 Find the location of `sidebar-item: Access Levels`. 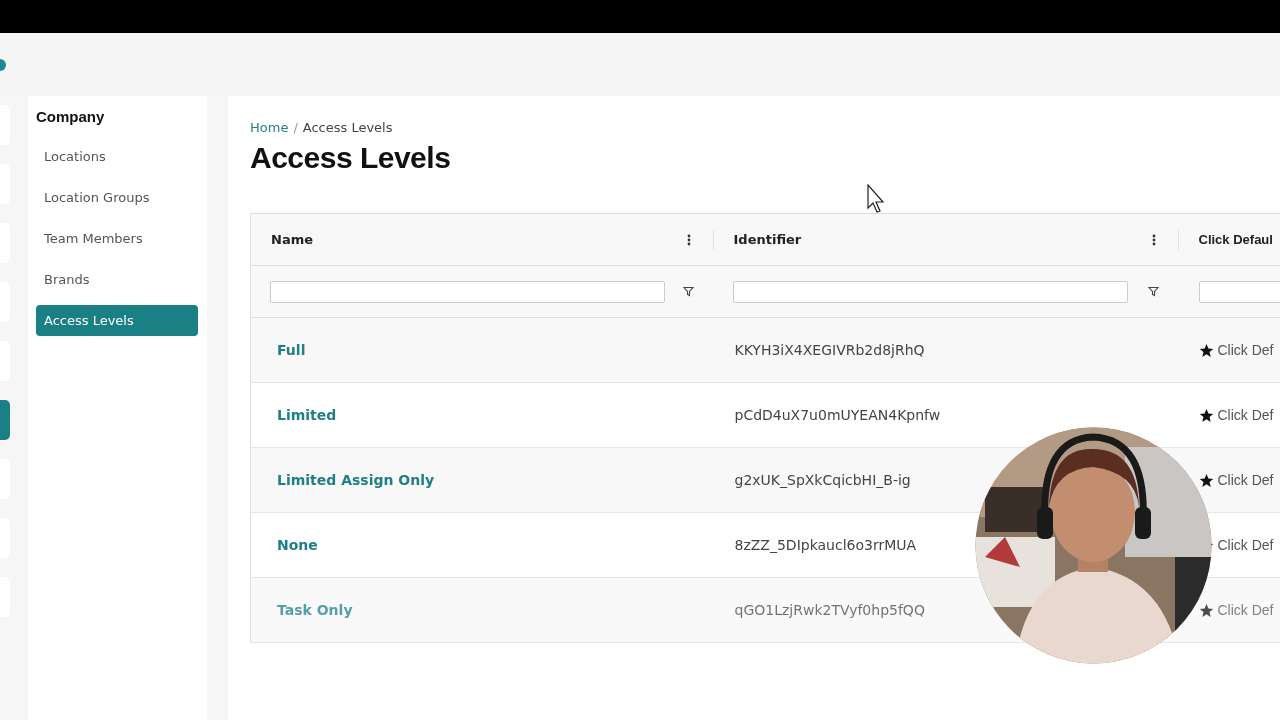

sidebar-item: Access Levels is located at coordinates (117, 320).